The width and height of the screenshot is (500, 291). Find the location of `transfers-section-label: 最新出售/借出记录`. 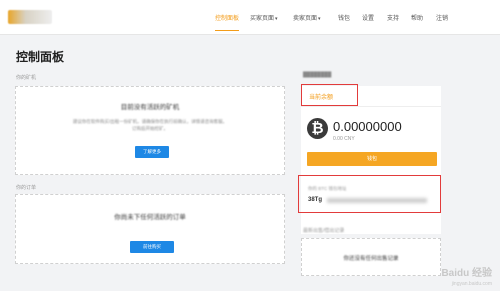

transfers-section-label: 最新出售/借出记录 is located at coordinates (324, 231).